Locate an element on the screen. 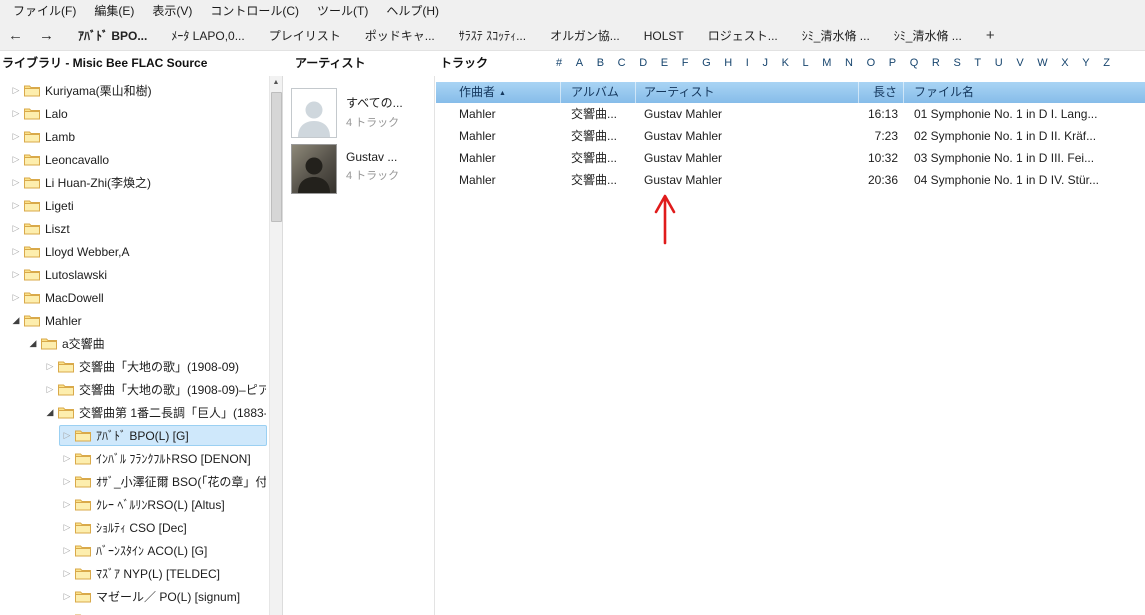 The image size is (1145, 615). tree-row-inner: ▷ Lalo is located at coordinates (137, 113).